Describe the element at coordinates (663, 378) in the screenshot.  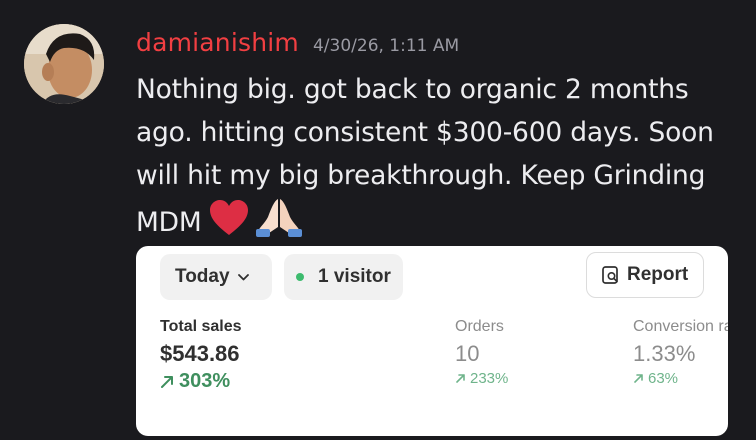
I see `metric-change-value: 63%` at that location.